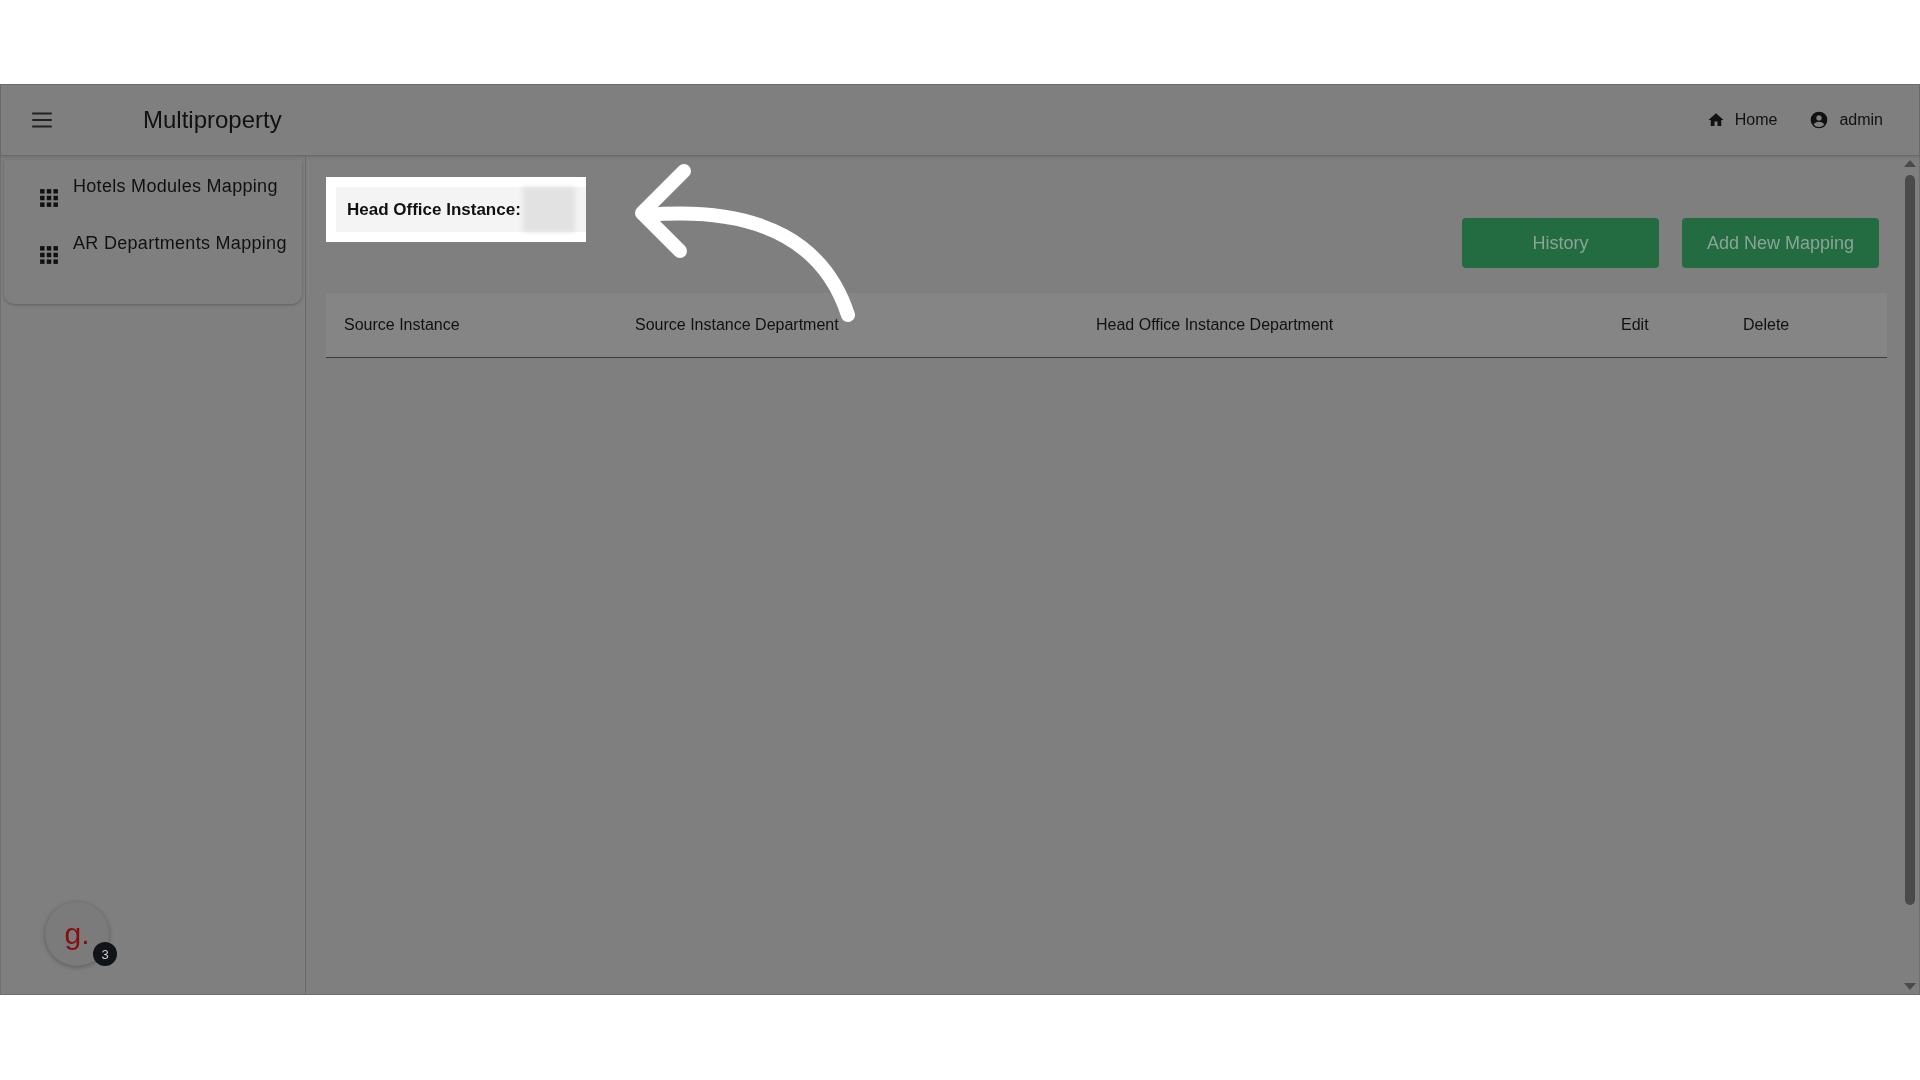 The image size is (1920, 1080). Describe the element at coordinates (1635, 325) in the screenshot. I see `column-header: Edit` at that location.